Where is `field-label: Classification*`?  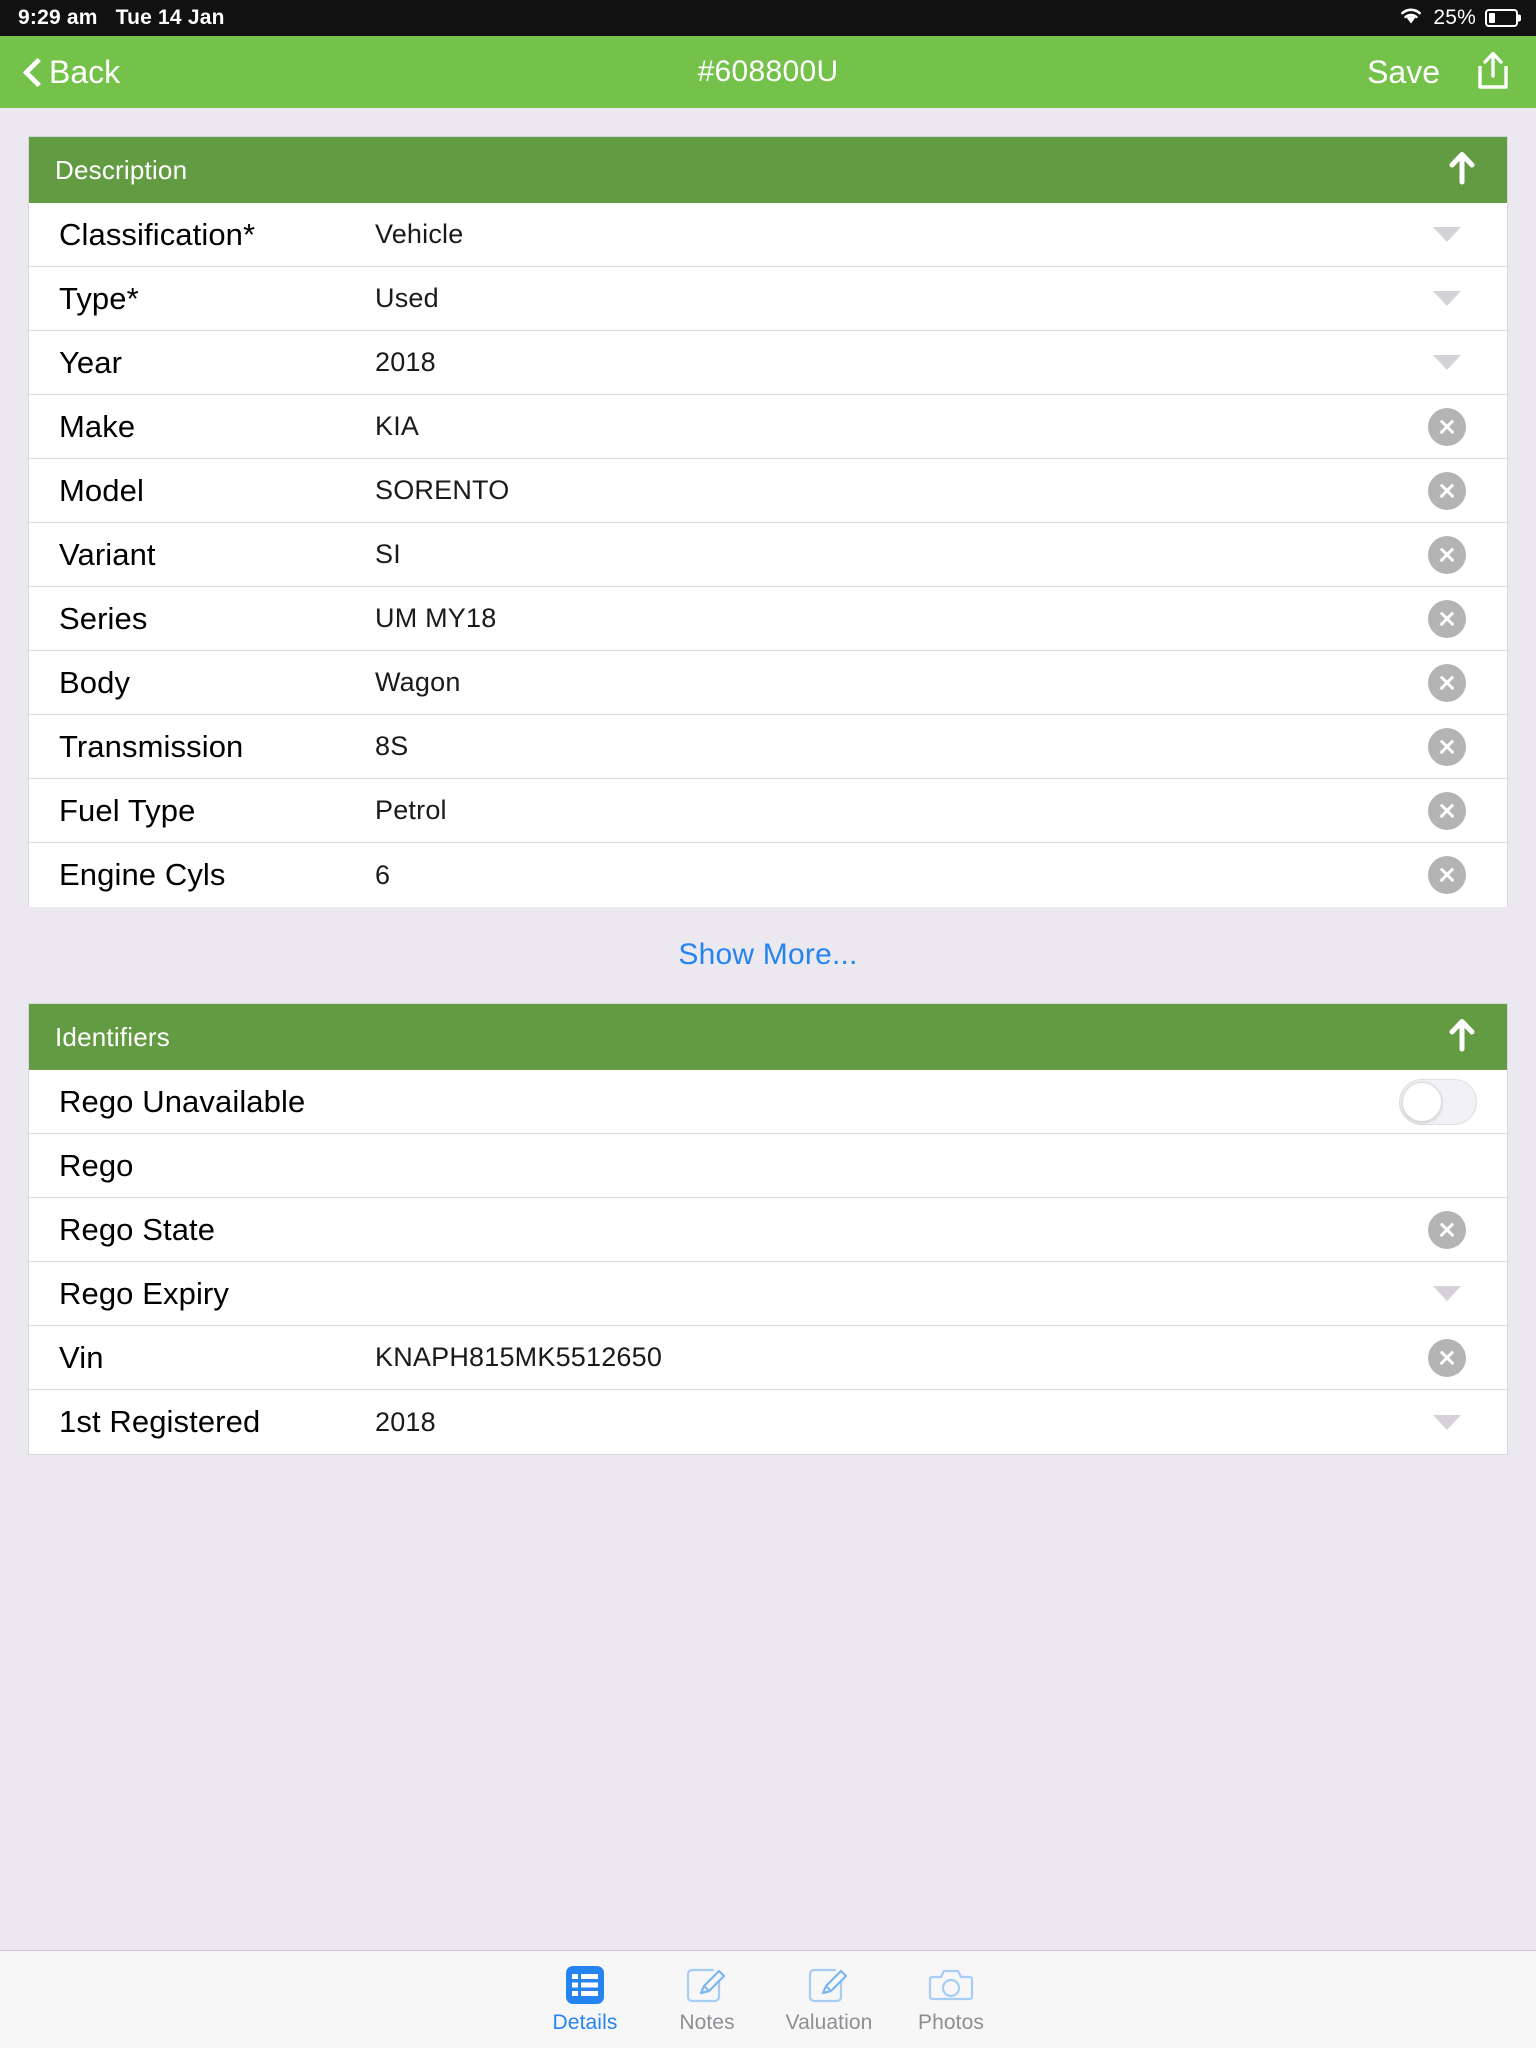
field-label: Classification* is located at coordinates (157, 234).